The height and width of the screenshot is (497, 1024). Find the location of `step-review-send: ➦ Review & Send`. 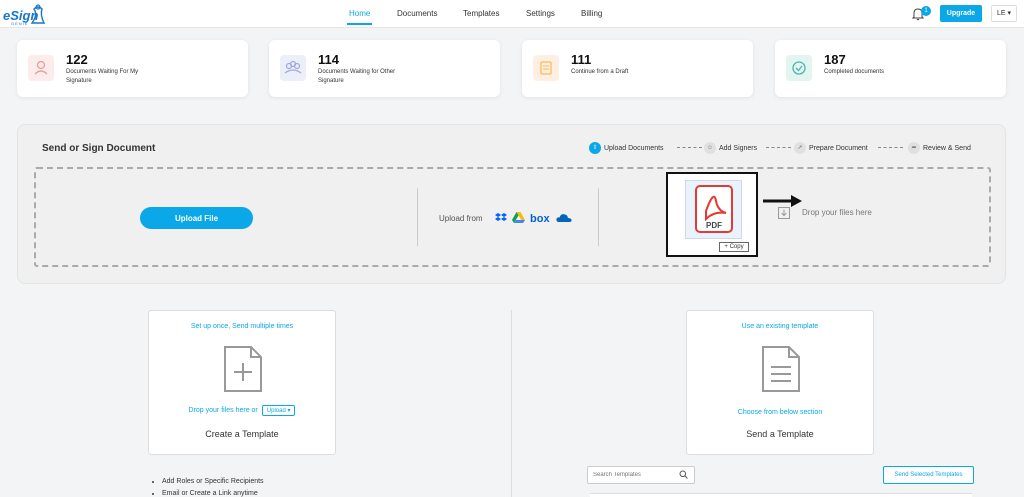

step-review-send: ➦ Review & Send is located at coordinates (939, 148).